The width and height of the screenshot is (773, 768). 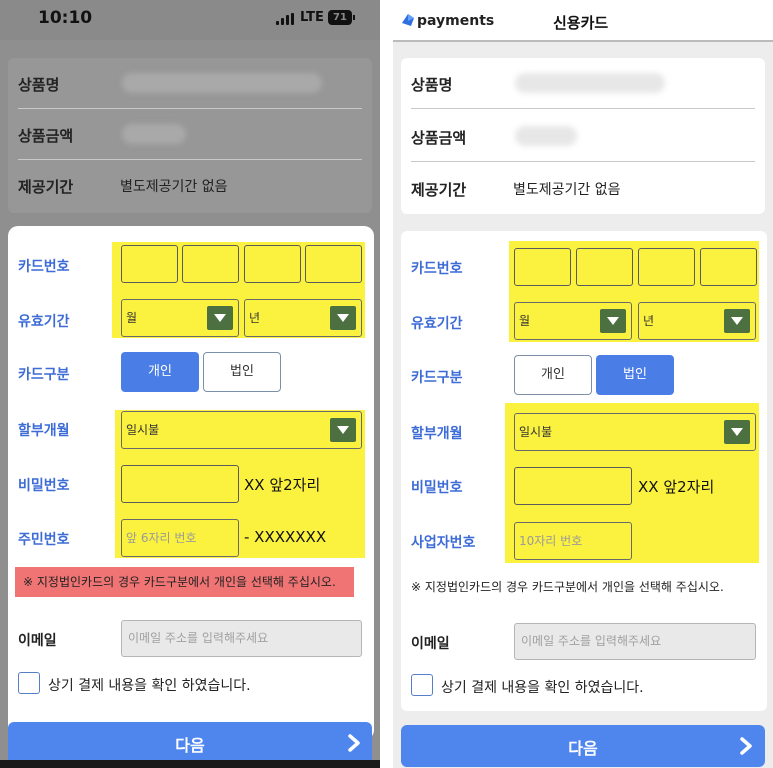 I want to click on resident-number-label: 주민번호, so click(x=44, y=540).